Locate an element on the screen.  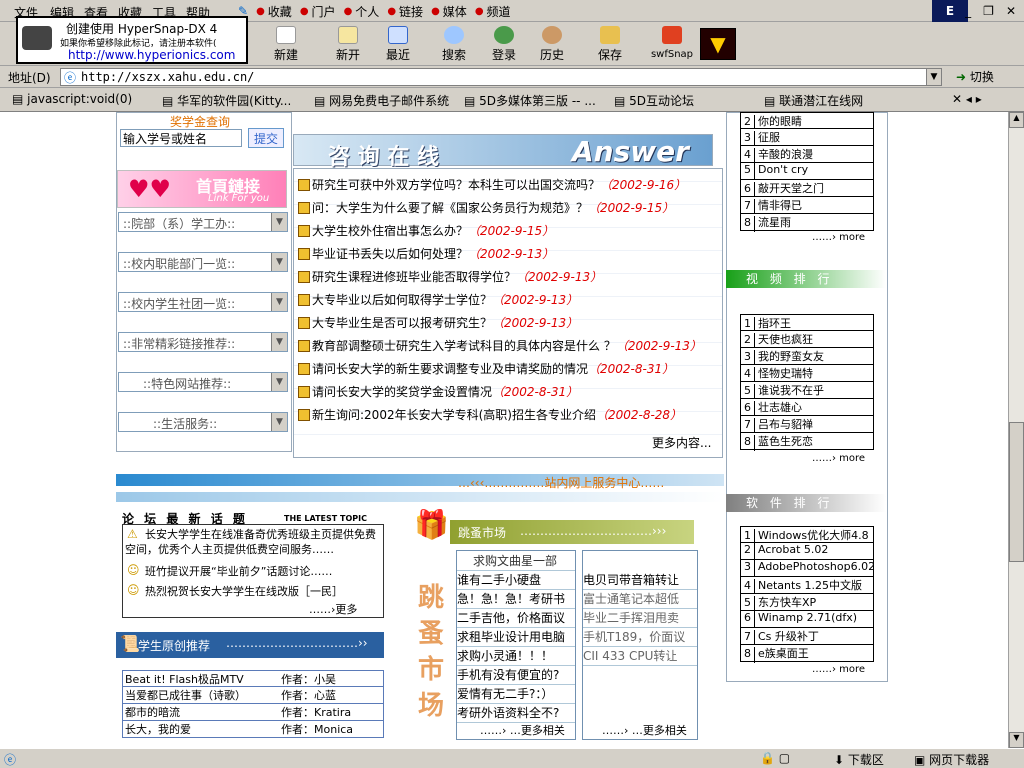
rank-item: 5 谁说我不在乎 is located at coordinates (807, 391).